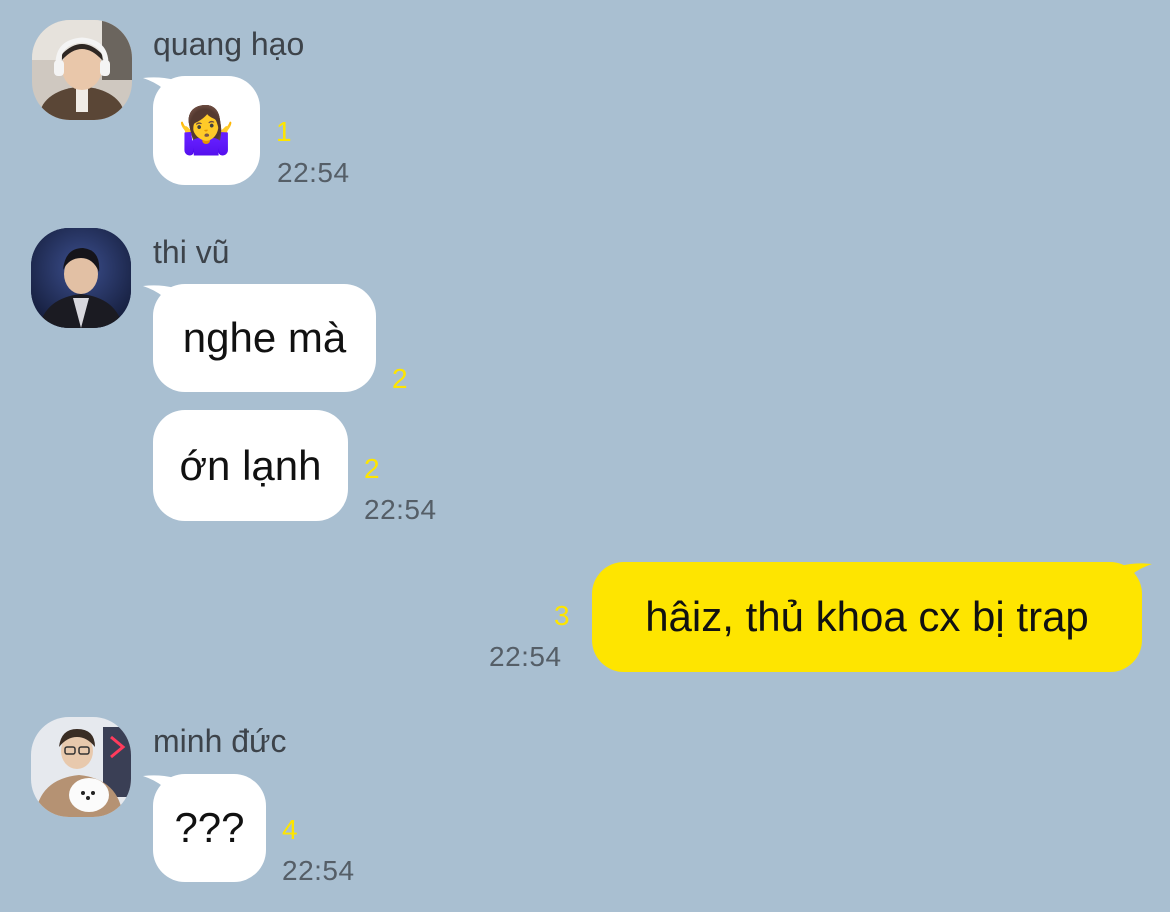 Image resolution: width=1170 pixels, height=912 pixels. I want to click on message-bubble: ớn lạnh, so click(250, 465).